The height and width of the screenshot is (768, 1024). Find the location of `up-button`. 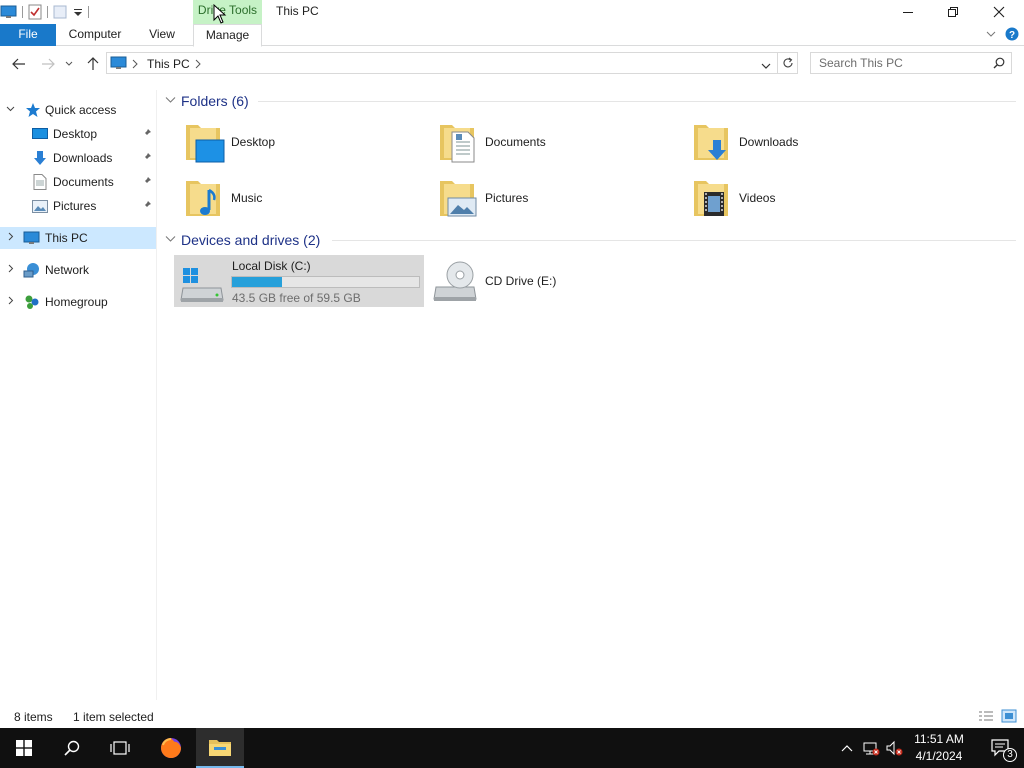

up-button is located at coordinates (93, 64).